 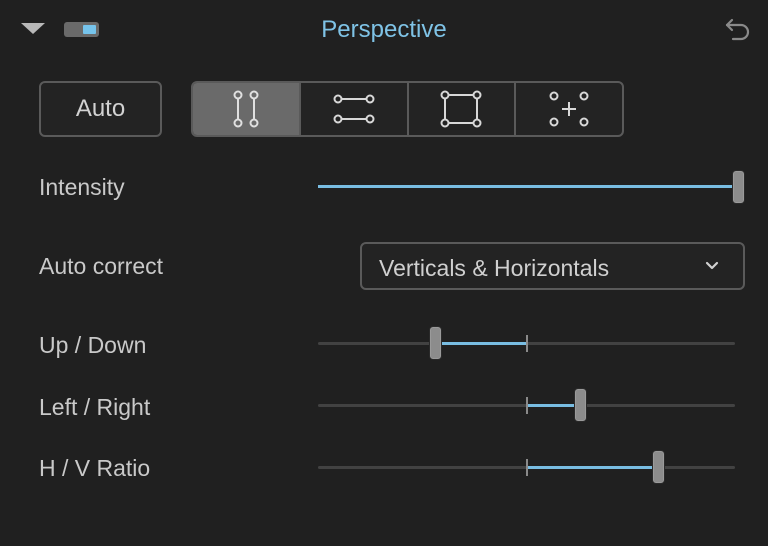 I want to click on hv-ratio-slider-thumb, so click(x=658, y=467).